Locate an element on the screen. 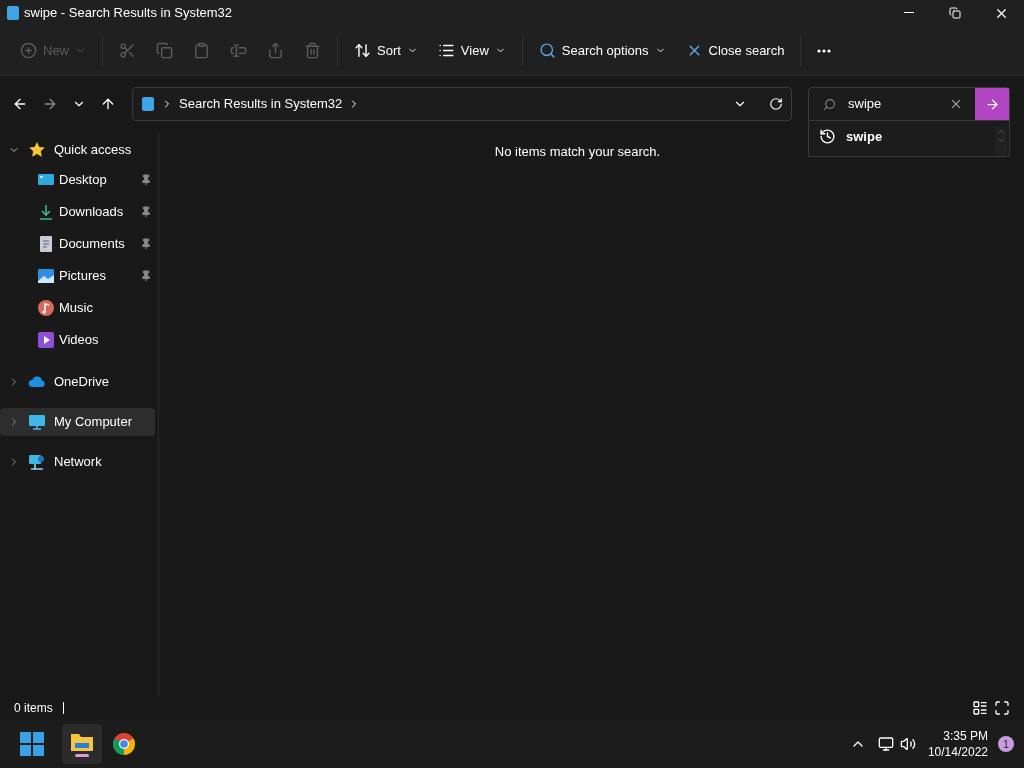 This screenshot has width=1024, height=768. start-icon is located at coordinates (32, 744).